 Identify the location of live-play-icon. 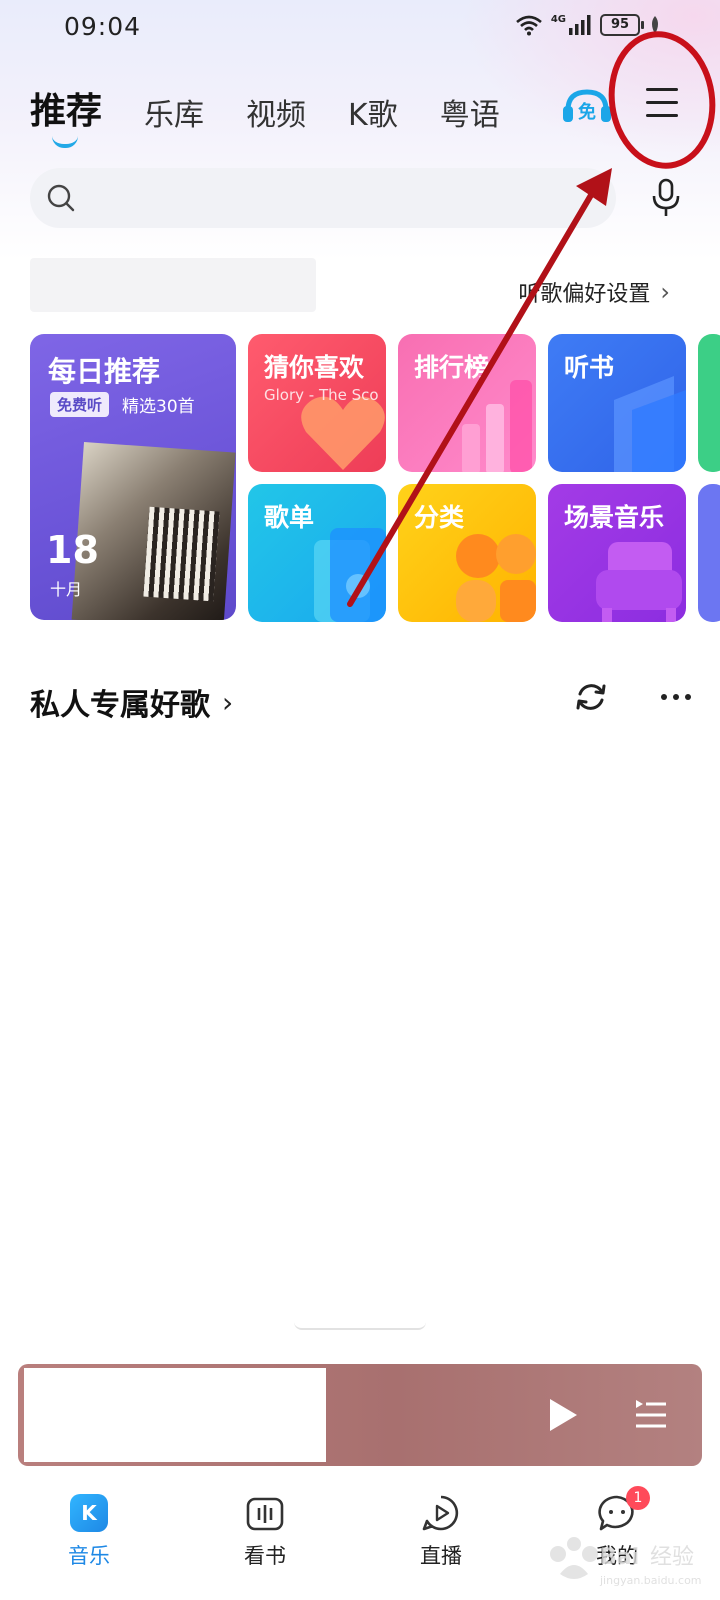
(440, 1513).